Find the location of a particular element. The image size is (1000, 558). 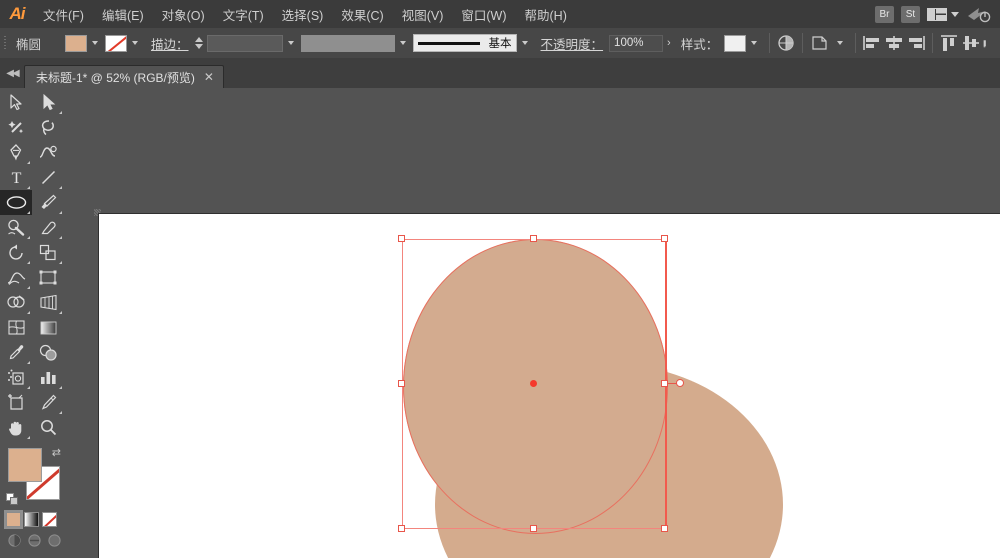

fill-color-swatch is located at coordinates (76, 43).